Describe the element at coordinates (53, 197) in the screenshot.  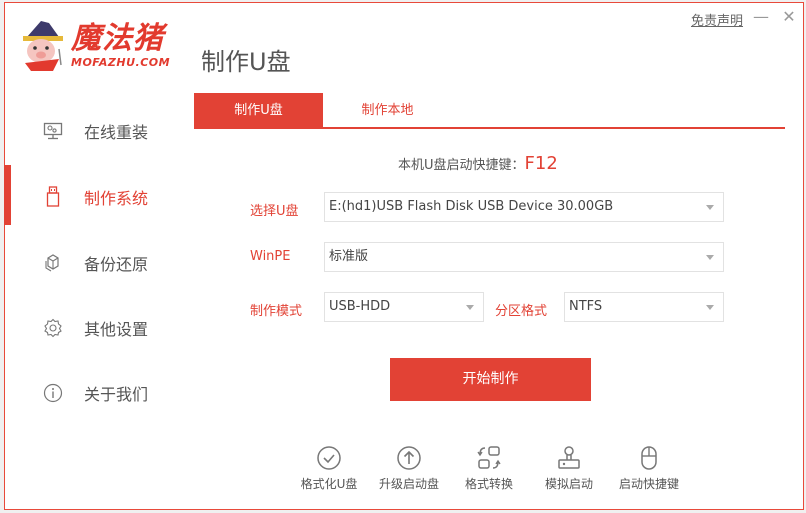
I see `usb-drive-icon` at that location.